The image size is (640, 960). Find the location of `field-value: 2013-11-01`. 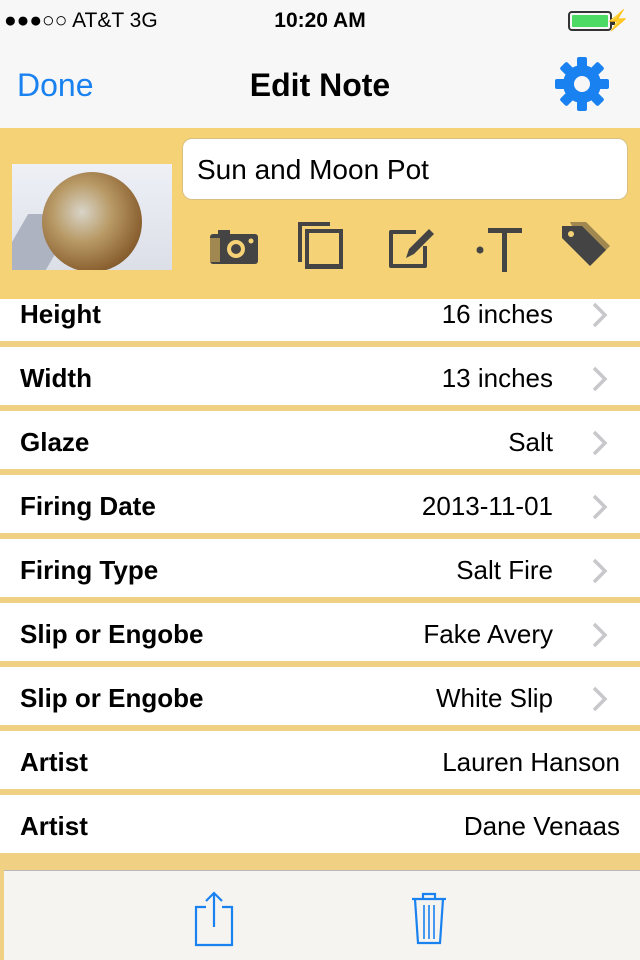

field-value: 2013-11-01 is located at coordinates (487, 506).